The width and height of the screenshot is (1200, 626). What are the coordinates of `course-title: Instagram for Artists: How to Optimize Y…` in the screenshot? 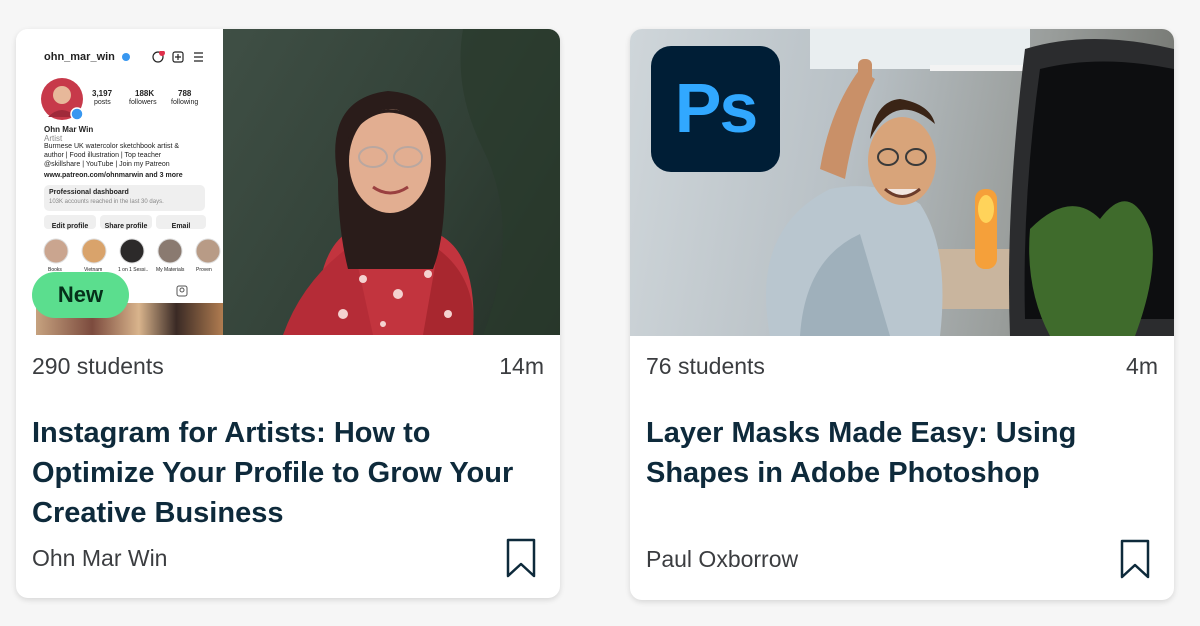 It's located at (286, 473).